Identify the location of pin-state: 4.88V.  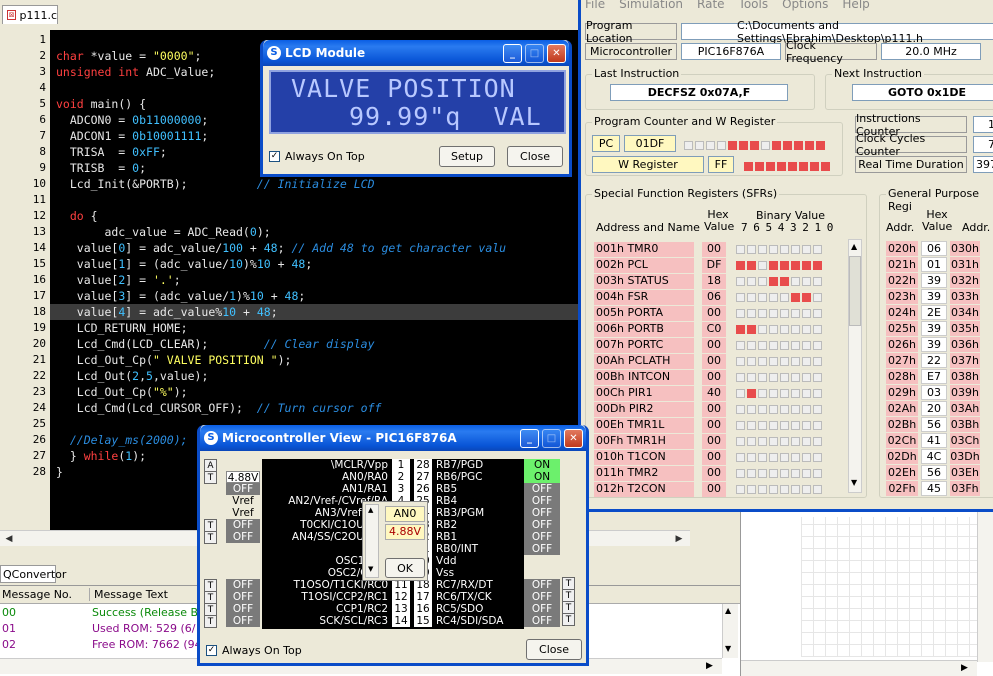
(243, 477).